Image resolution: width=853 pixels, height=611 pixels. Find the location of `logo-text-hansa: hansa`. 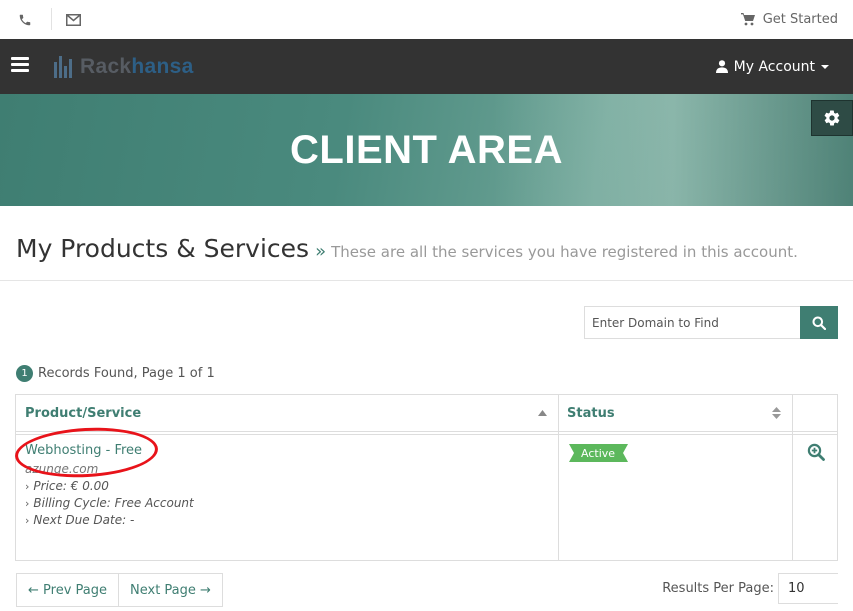

logo-text-hansa: hansa is located at coordinates (162, 66).